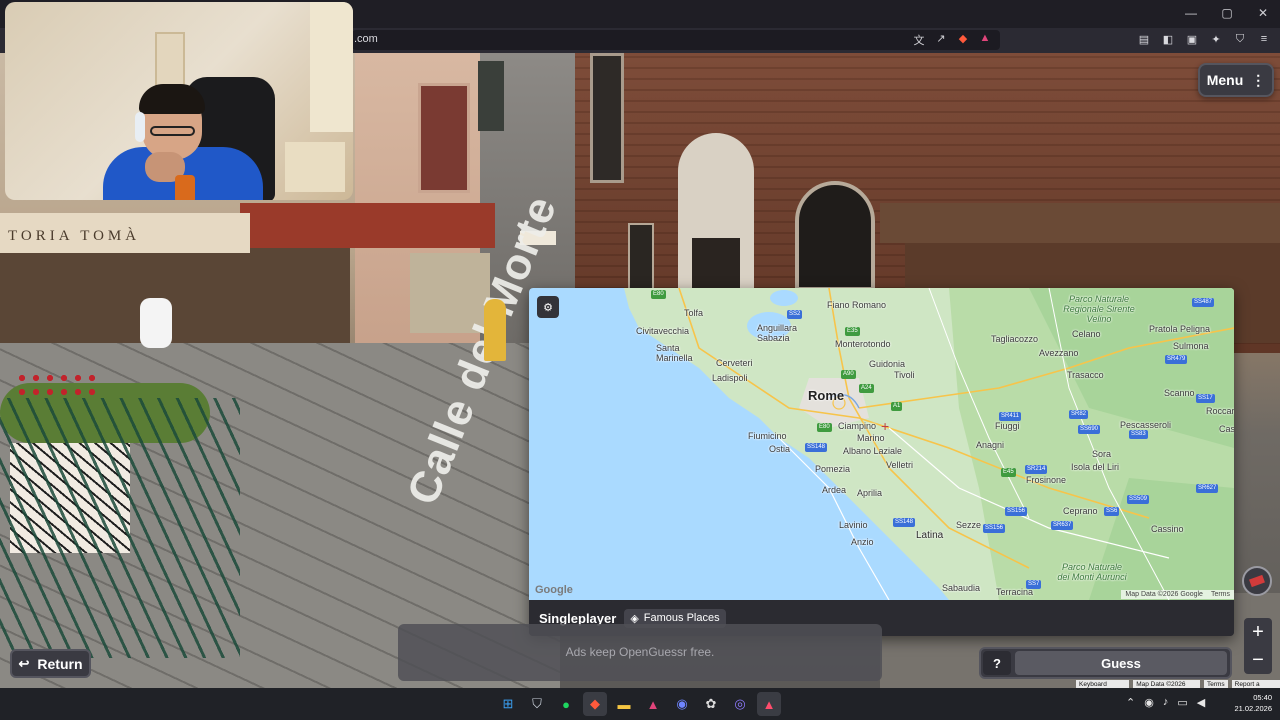 The height and width of the screenshot is (720, 1280). Describe the element at coordinates (1191, 13) in the screenshot. I see `minimize-button: —` at that location.